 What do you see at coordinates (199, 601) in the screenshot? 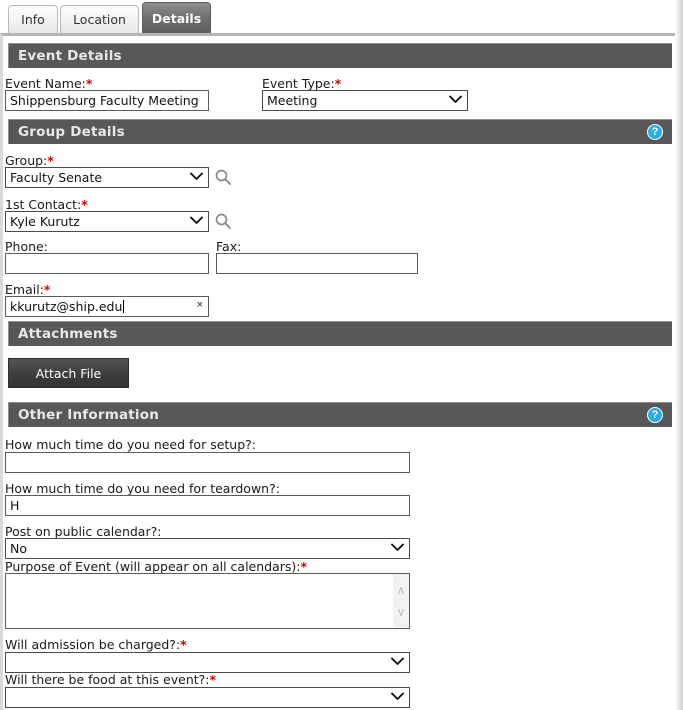
I see `purpose-textarea` at bounding box center [199, 601].